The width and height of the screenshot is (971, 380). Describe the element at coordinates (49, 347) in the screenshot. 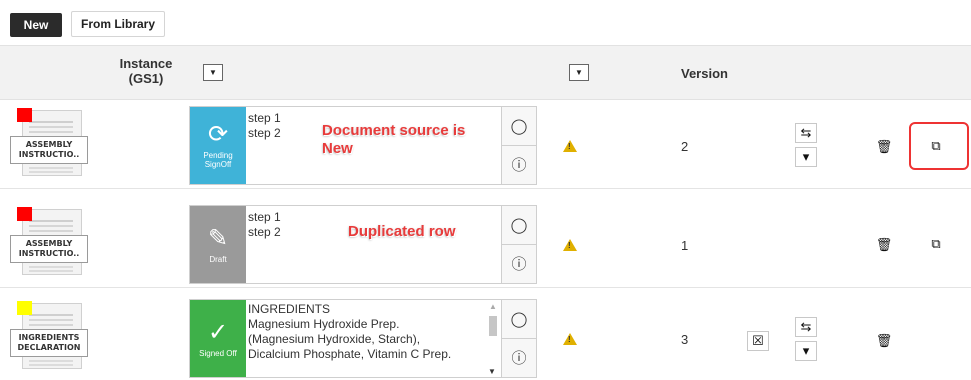

I see `document-label-line-2: DECLARATION` at that location.